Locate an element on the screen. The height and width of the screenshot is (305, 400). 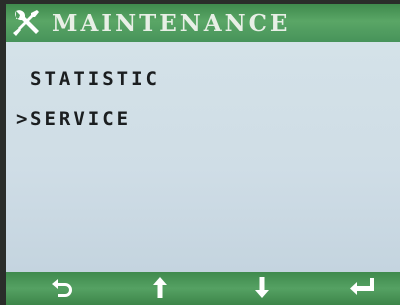
enter-icon is located at coordinates (362, 289).